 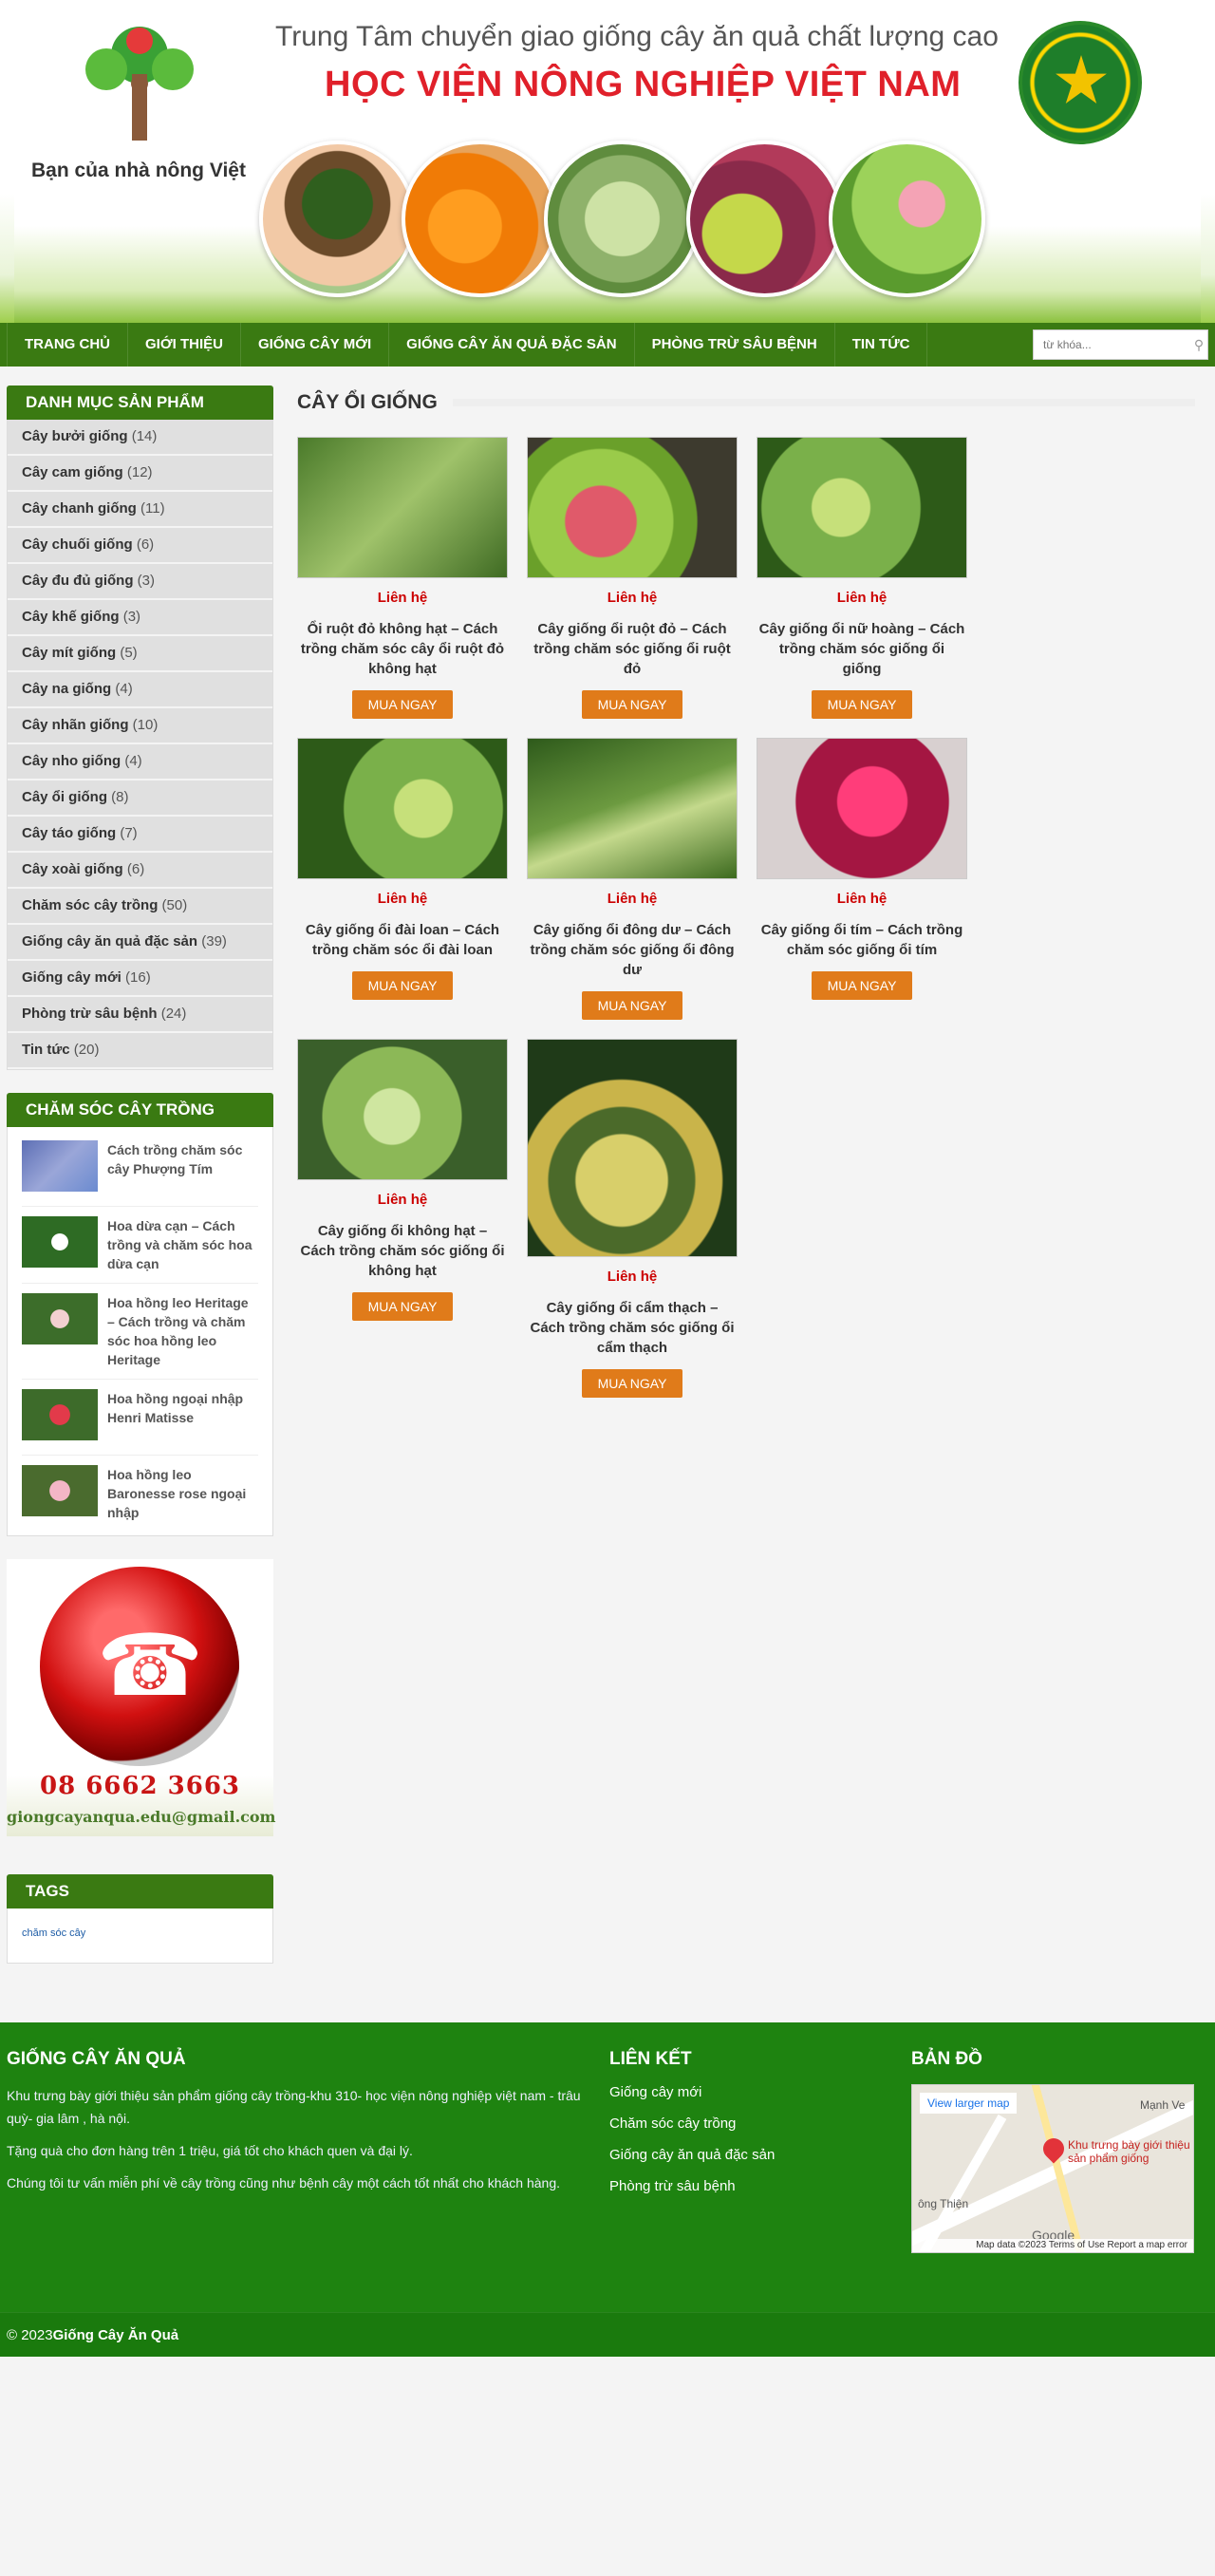 I want to click on footer-links-title: LIÊN KẾT, so click(x=650, y=2059).